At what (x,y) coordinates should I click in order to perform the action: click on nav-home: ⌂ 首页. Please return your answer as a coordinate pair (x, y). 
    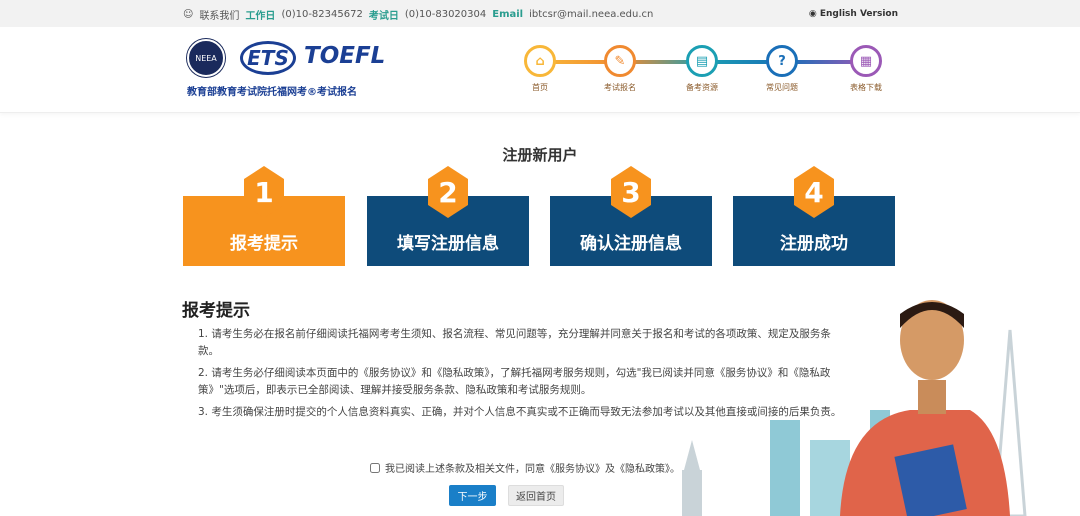
    Looking at the image, I should click on (540, 69).